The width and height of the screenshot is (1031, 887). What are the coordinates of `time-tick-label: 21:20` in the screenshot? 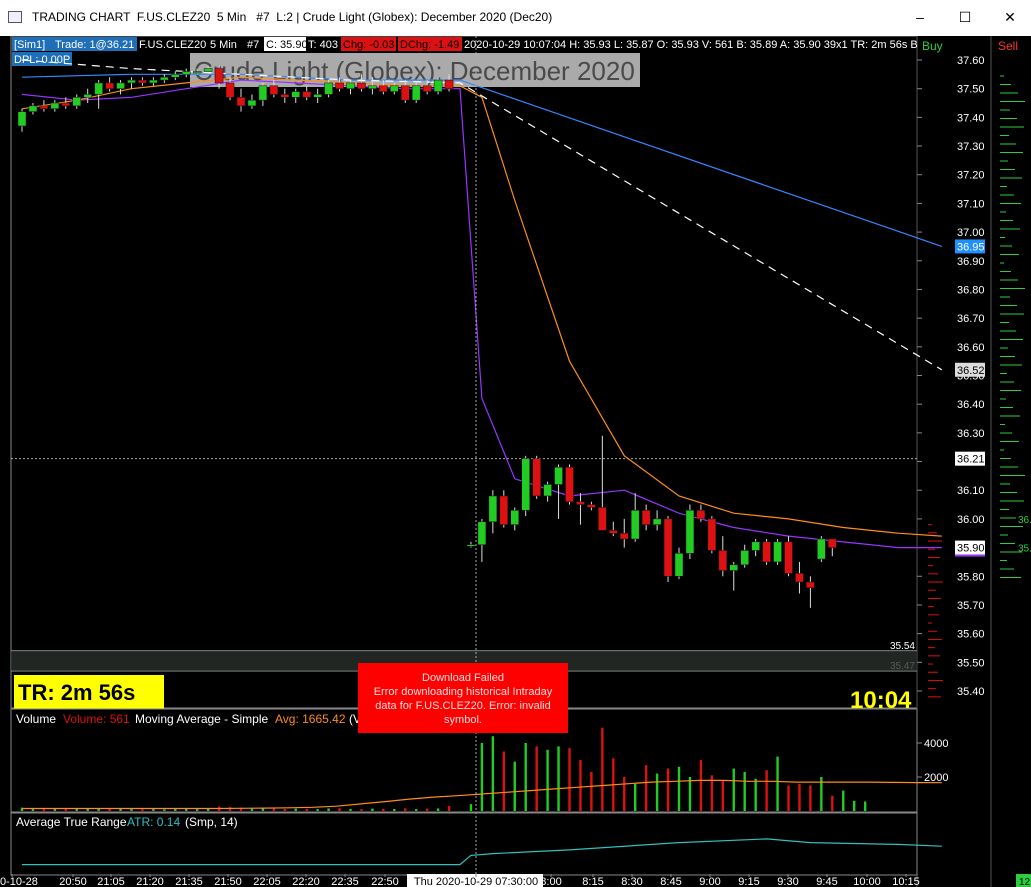 It's located at (150, 881).